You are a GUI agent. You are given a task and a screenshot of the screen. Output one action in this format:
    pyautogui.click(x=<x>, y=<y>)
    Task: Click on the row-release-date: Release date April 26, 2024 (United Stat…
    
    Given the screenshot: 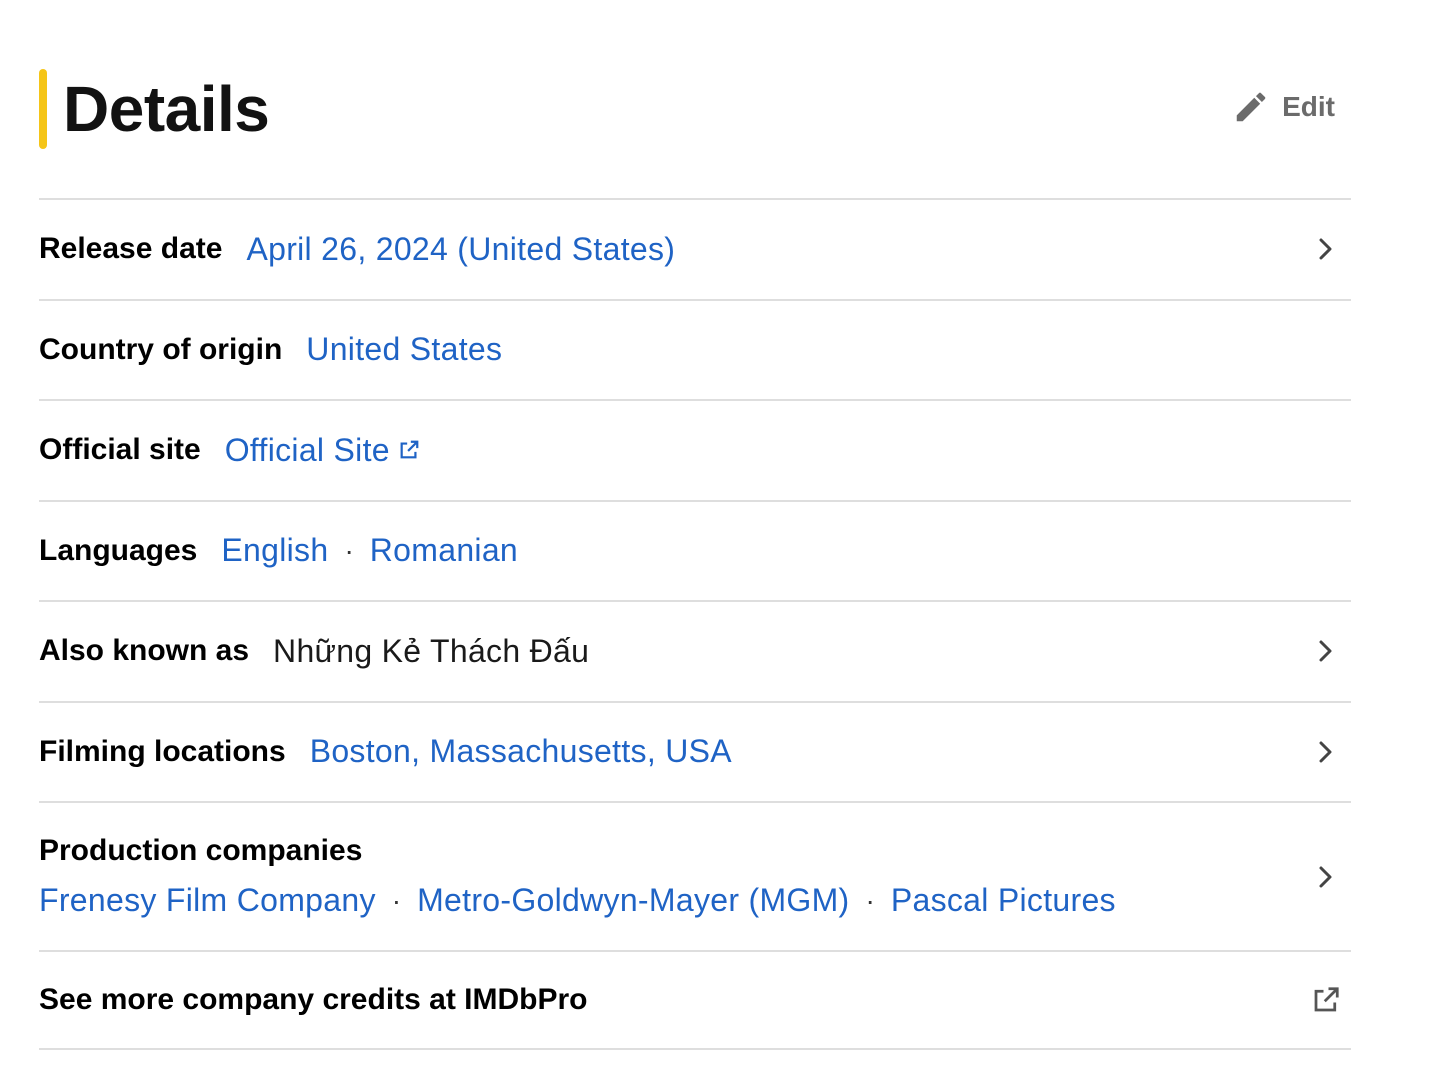 What is the action you would take?
    pyautogui.click(x=695, y=250)
    